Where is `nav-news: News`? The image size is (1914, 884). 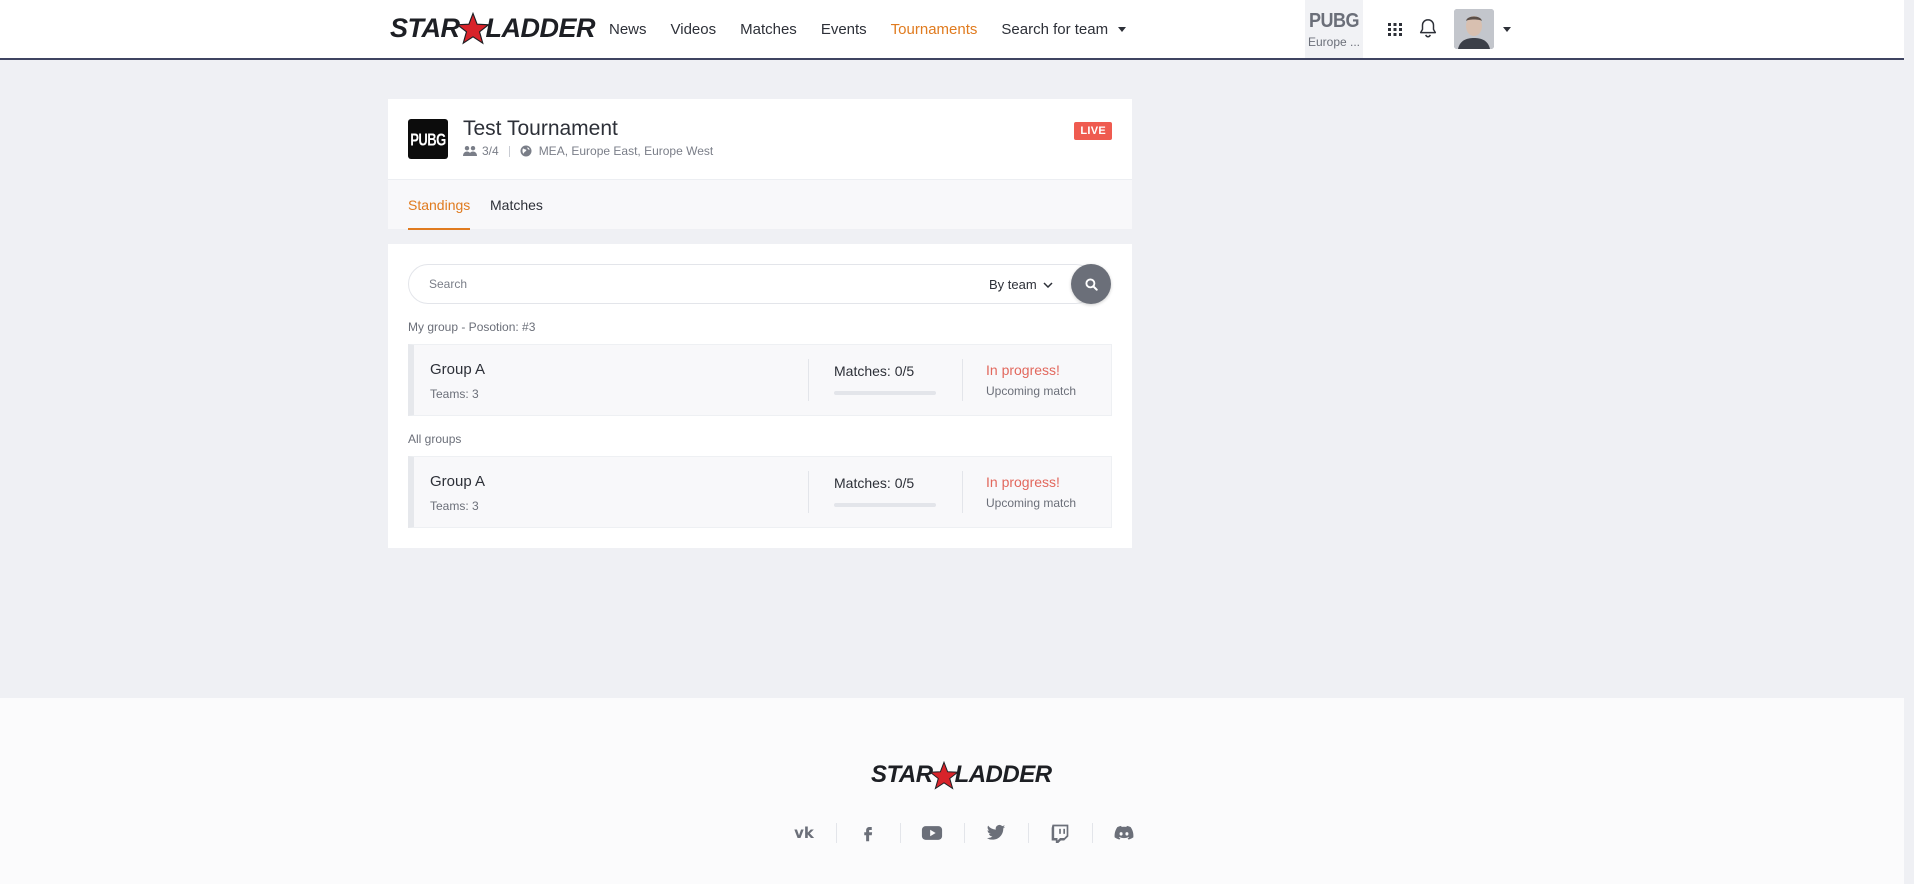 nav-news: News is located at coordinates (628, 29).